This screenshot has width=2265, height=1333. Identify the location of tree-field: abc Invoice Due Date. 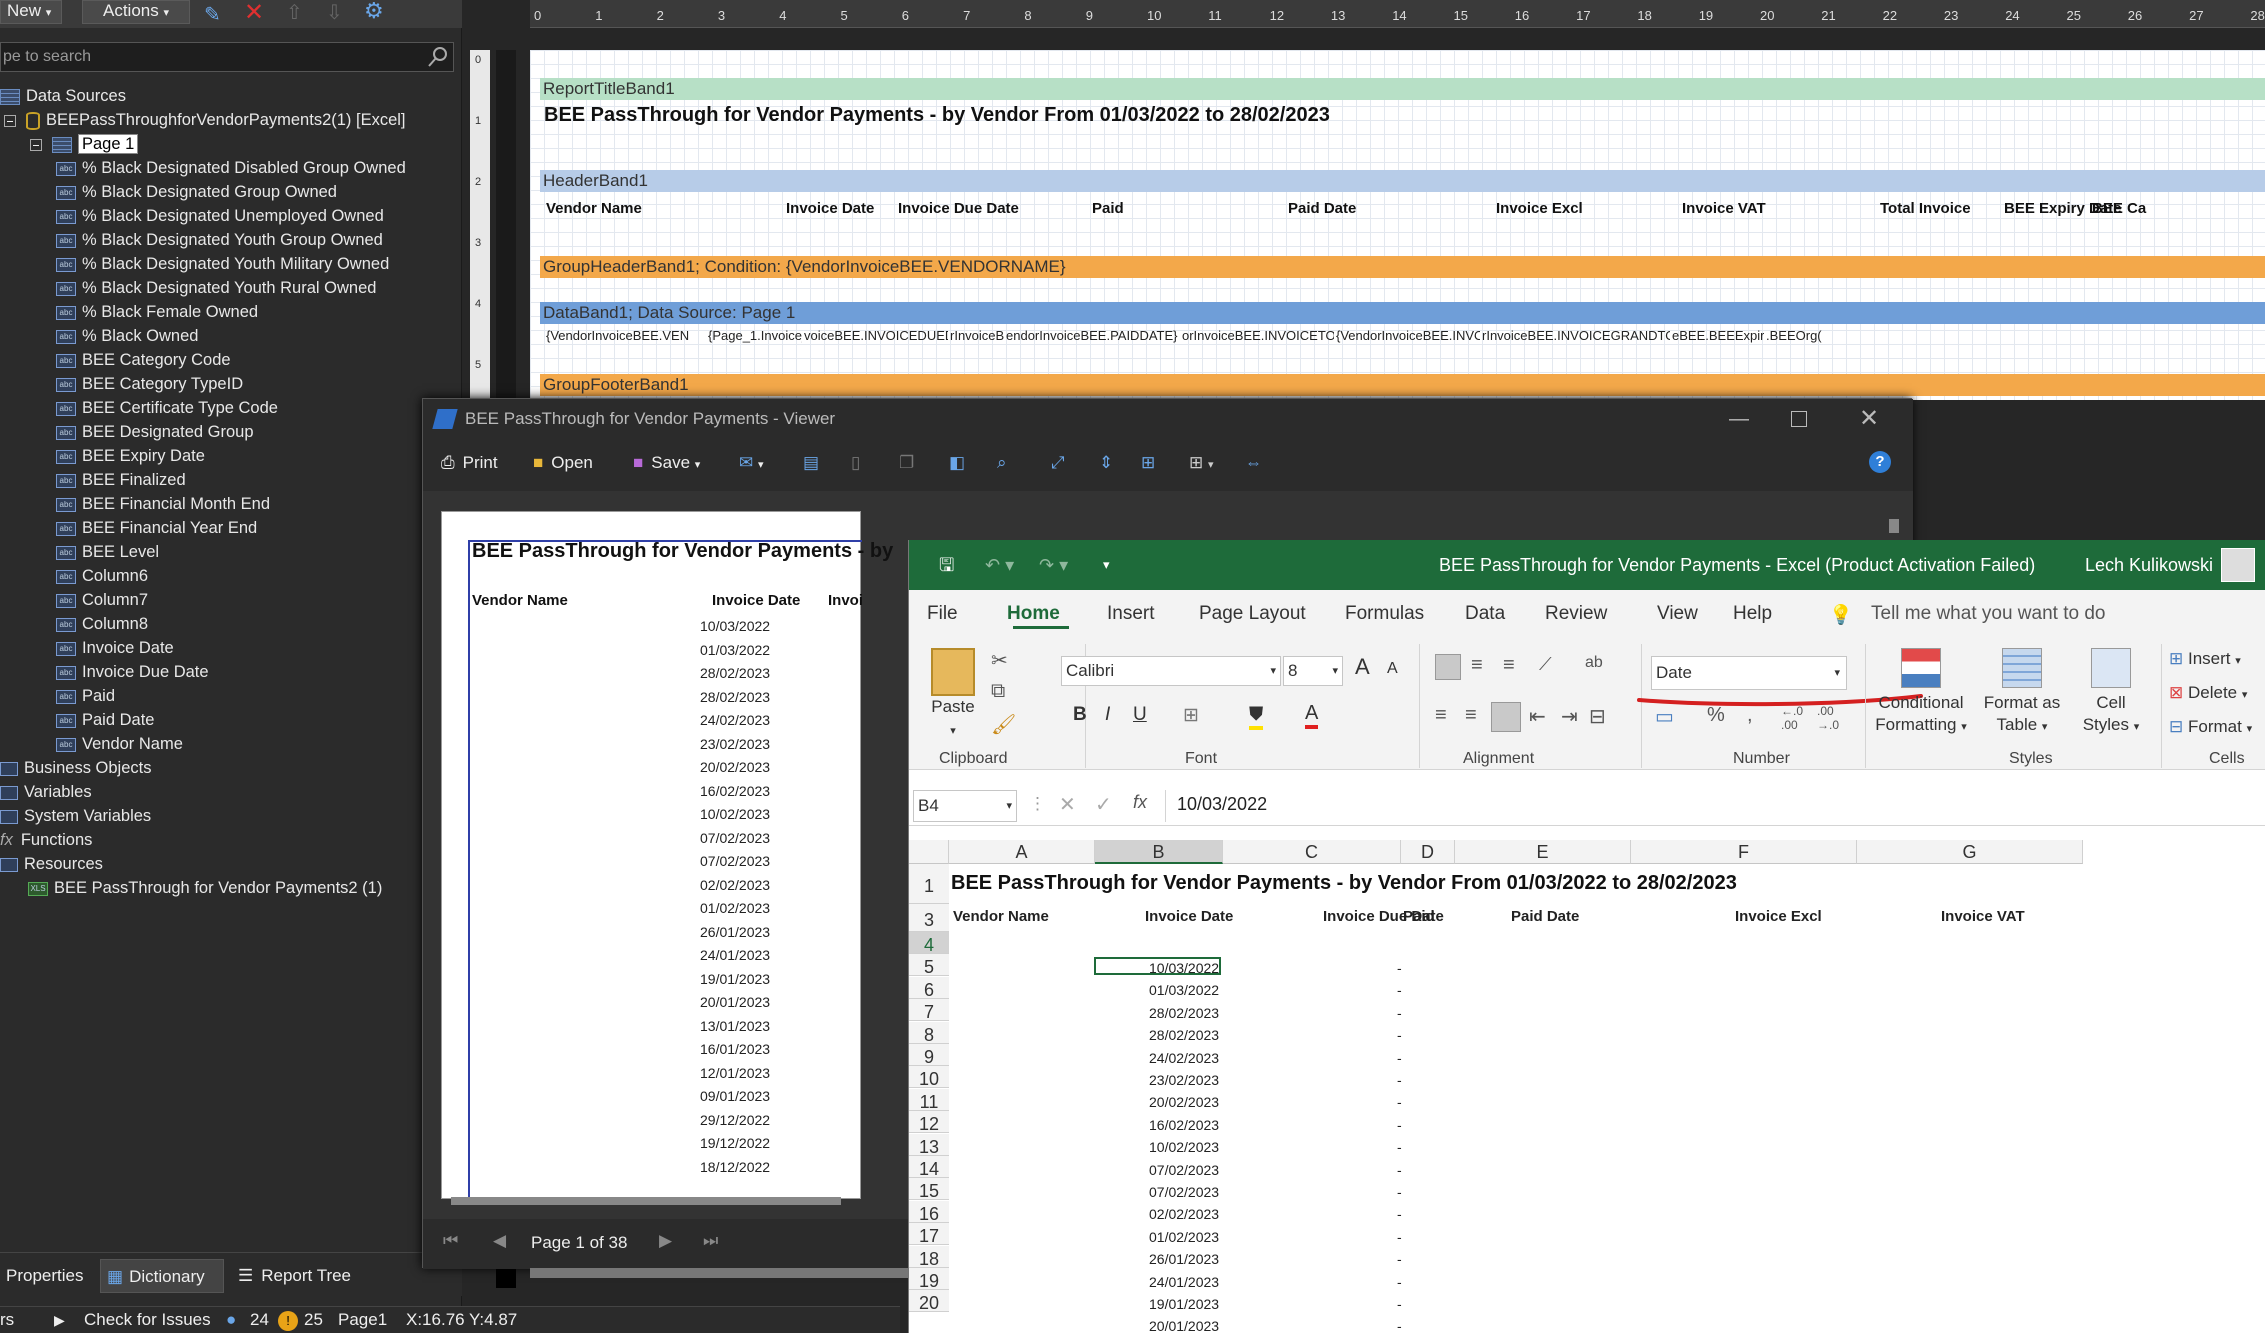
(132, 672).